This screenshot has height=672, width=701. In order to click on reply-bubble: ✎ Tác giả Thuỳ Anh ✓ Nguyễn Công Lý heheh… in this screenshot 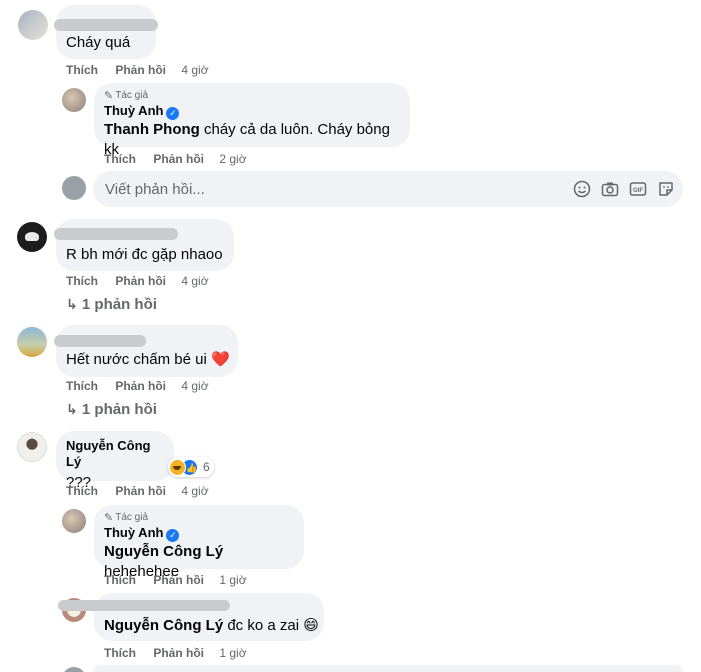, I will do `click(199, 542)`.